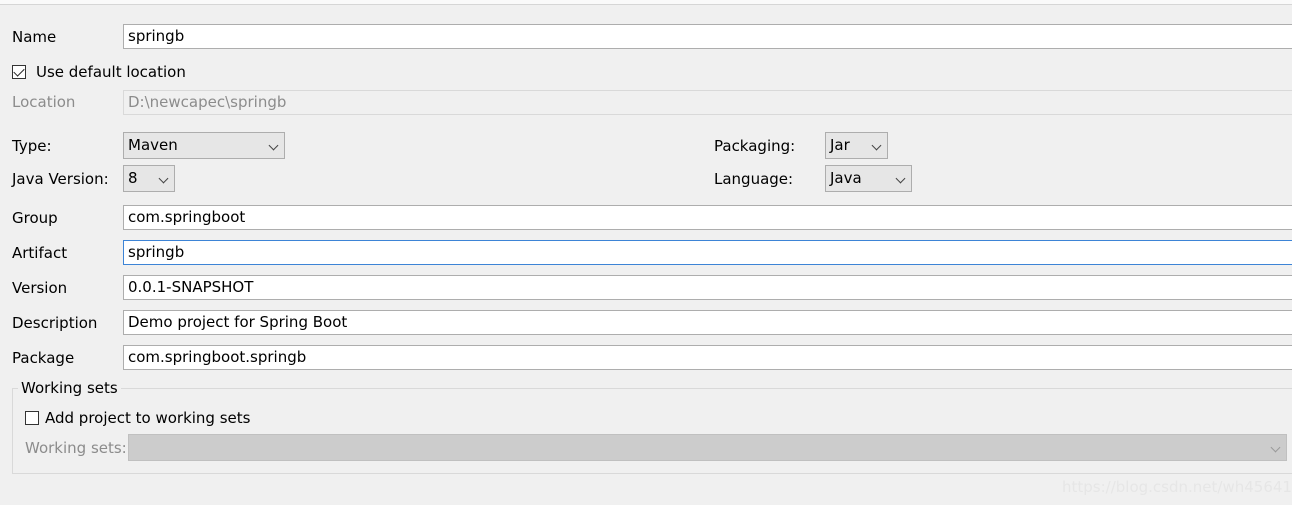 The image size is (1292, 505). Describe the element at coordinates (76, 448) in the screenshot. I see `working-sets-label: Working sets:` at that location.